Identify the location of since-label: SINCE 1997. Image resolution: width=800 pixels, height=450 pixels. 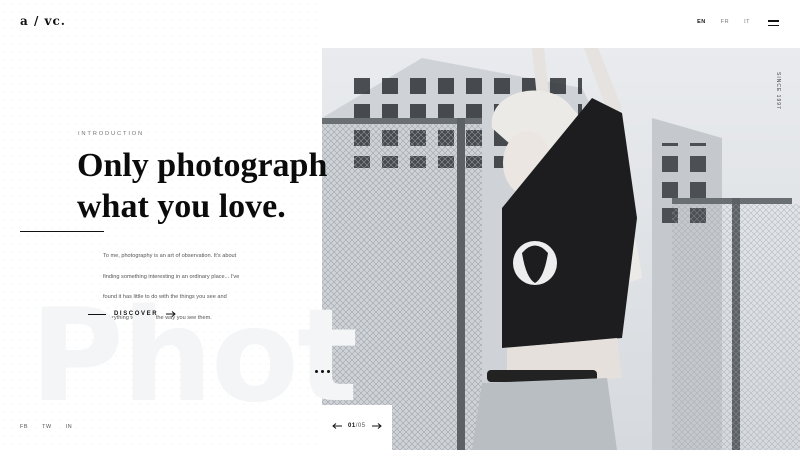
(778, 91).